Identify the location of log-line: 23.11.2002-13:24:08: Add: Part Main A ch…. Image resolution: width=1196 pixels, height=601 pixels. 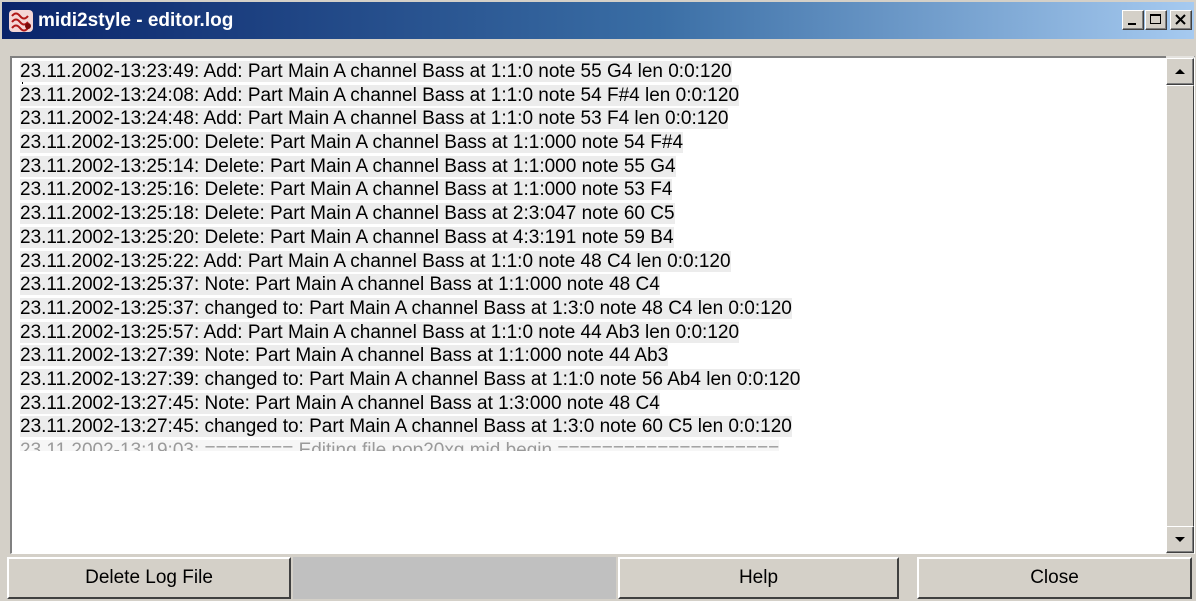
(595, 96).